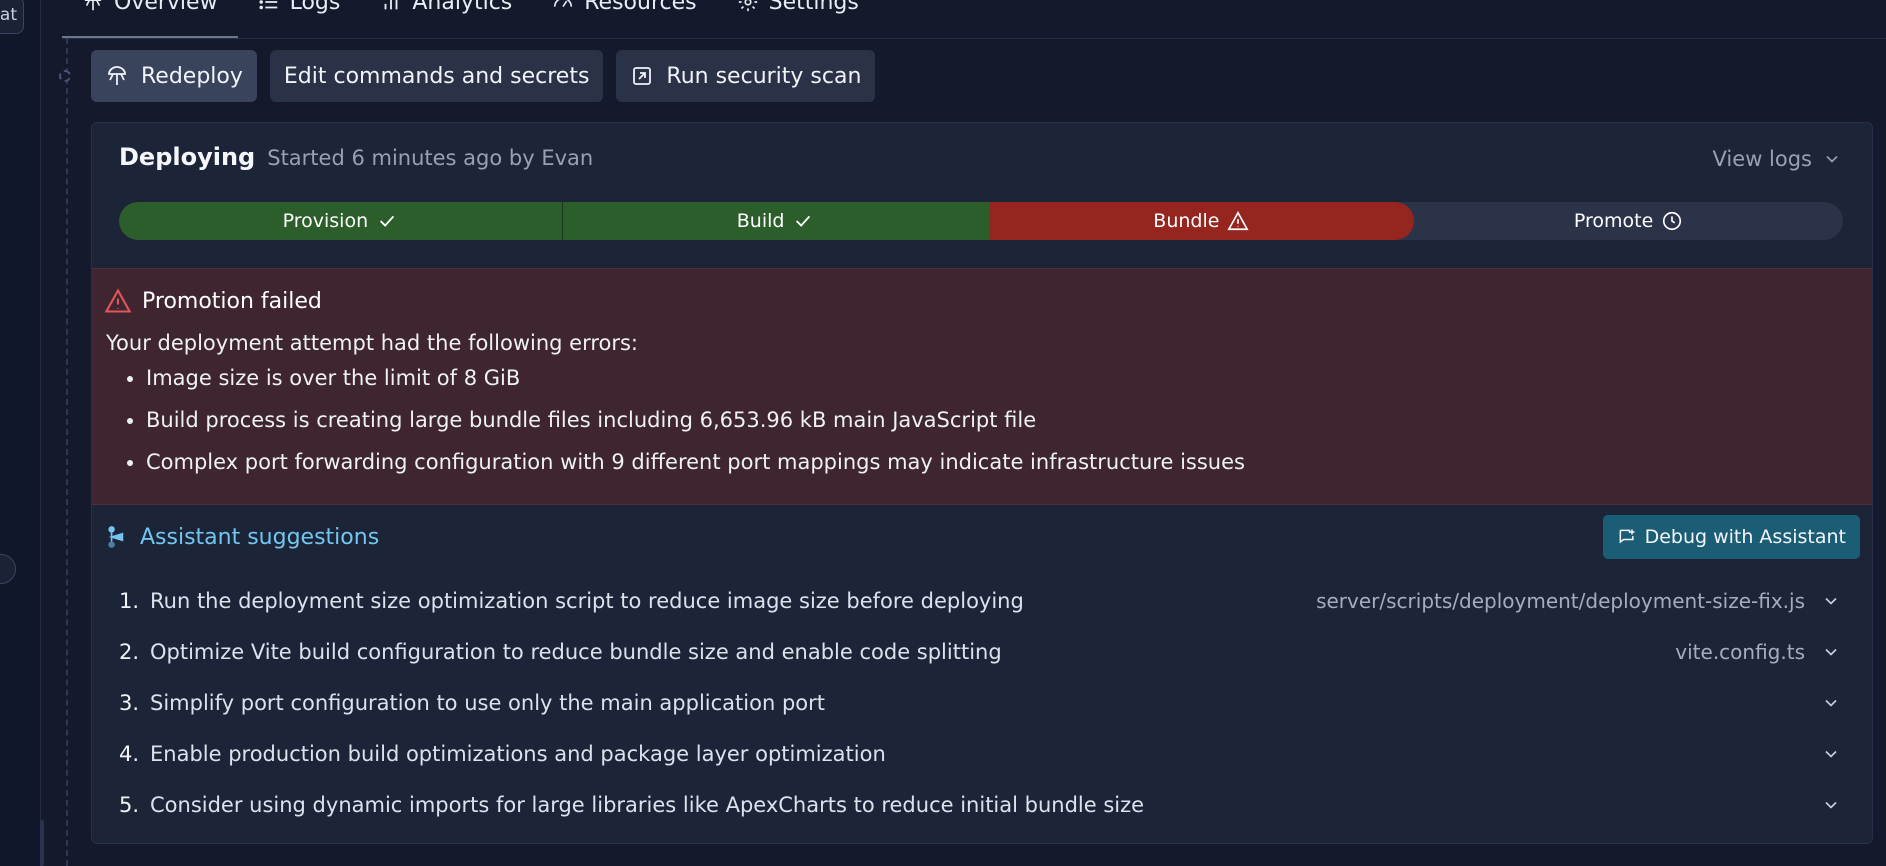  I want to click on security-scan-button: Run security scan, so click(746, 76).